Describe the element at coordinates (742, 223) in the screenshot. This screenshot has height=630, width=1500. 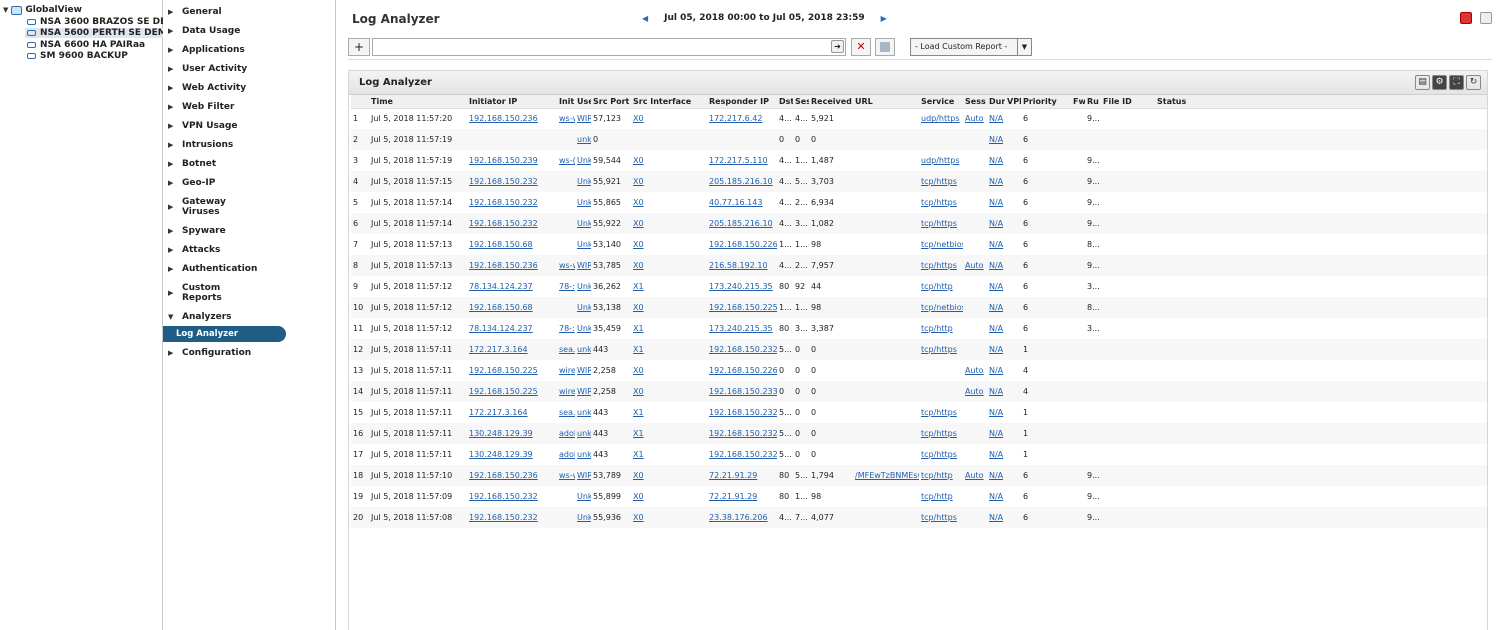
I see `table-cell: 205.185.216.10` at that location.